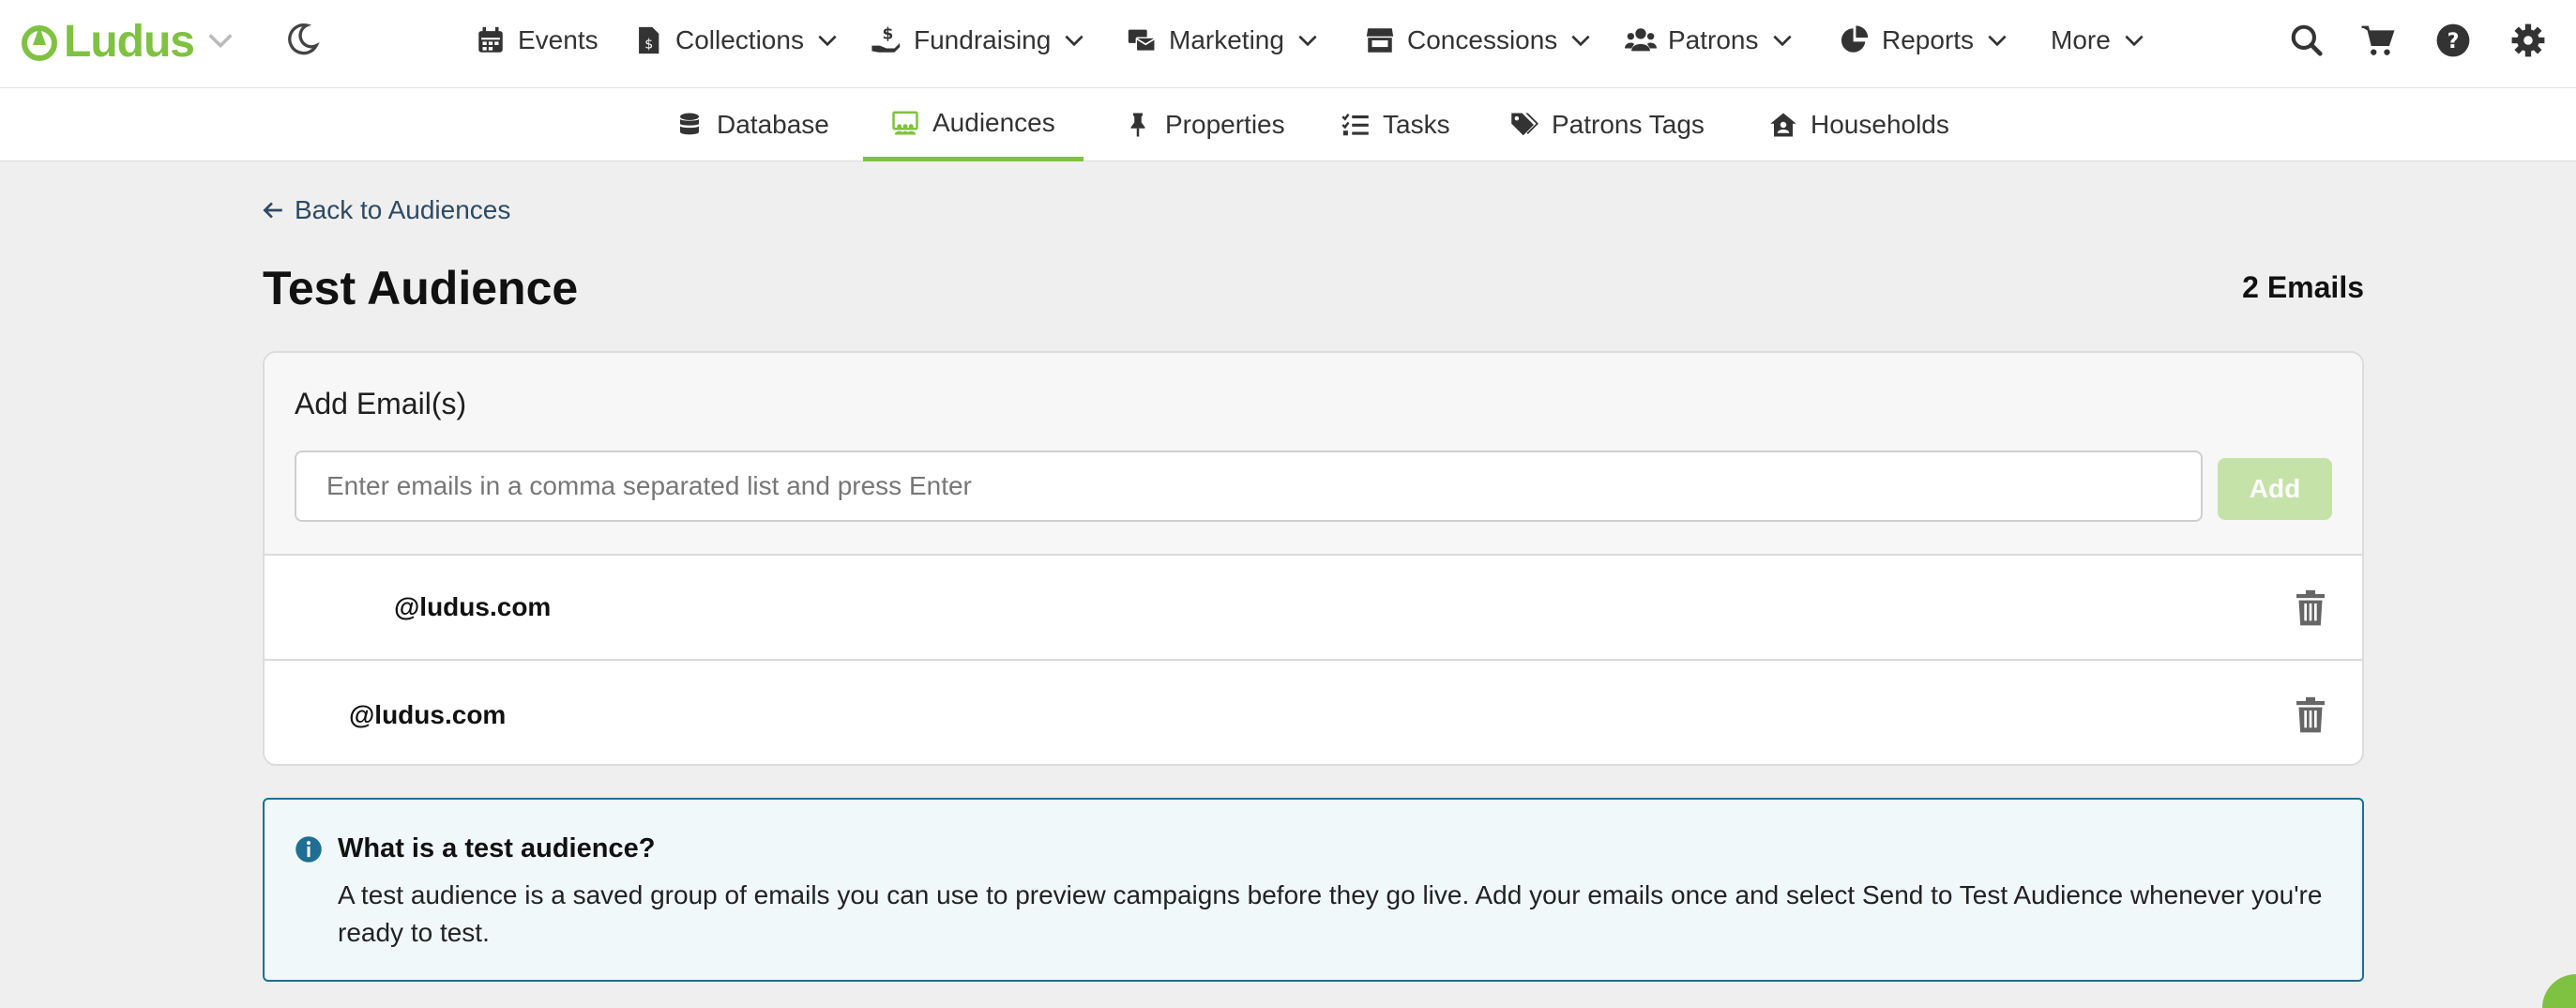  I want to click on dark-mode-moon-icon, so click(302, 39).